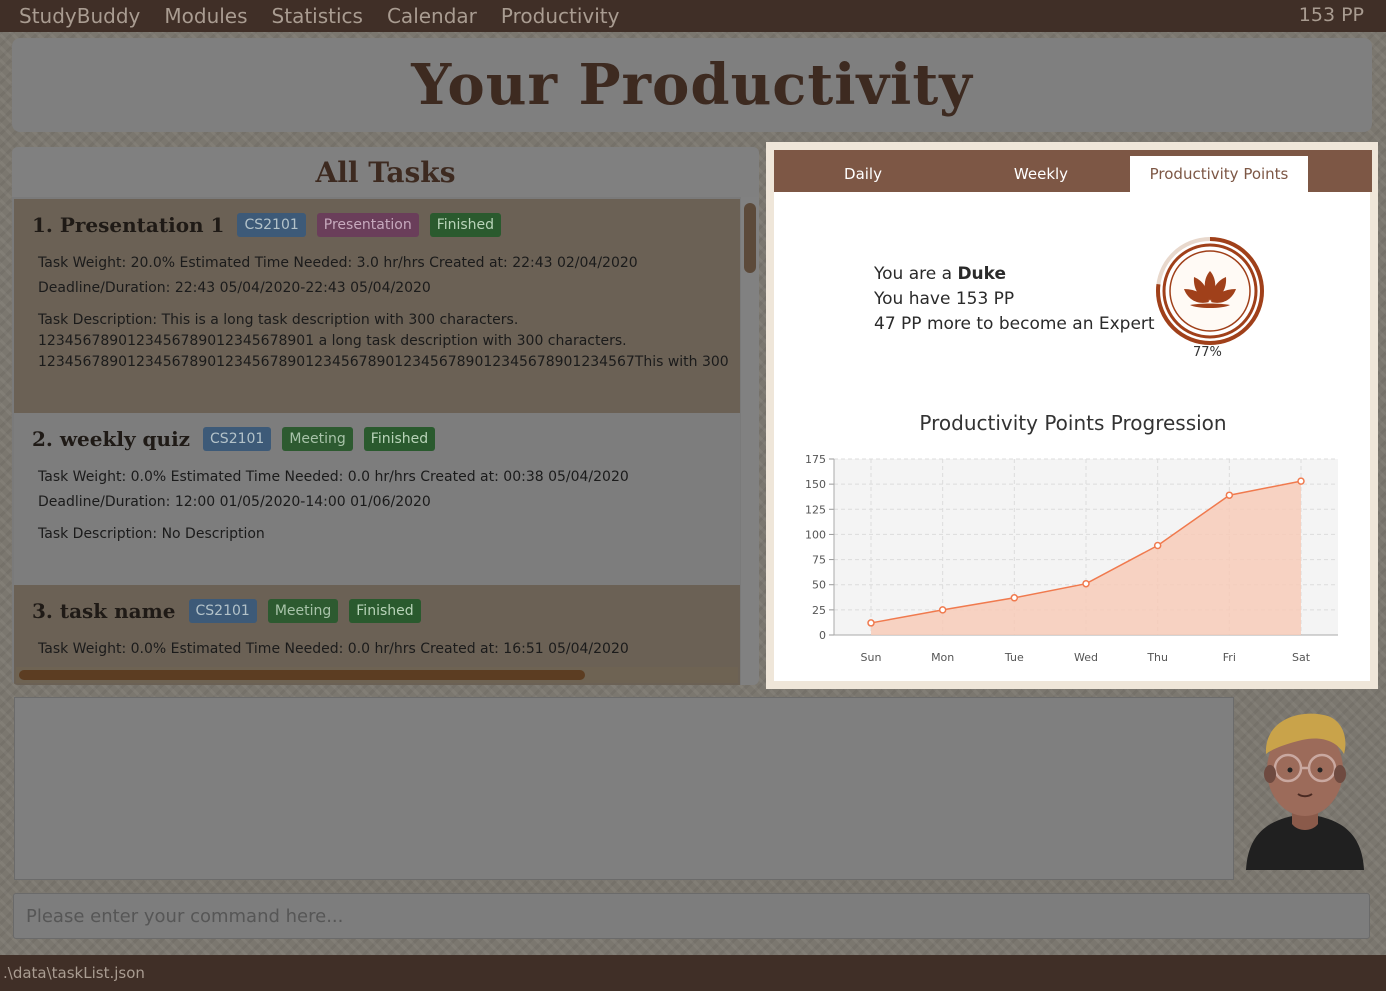 The height and width of the screenshot is (991, 1386). I want to click on rank-name: Duke, so click(982, 274).